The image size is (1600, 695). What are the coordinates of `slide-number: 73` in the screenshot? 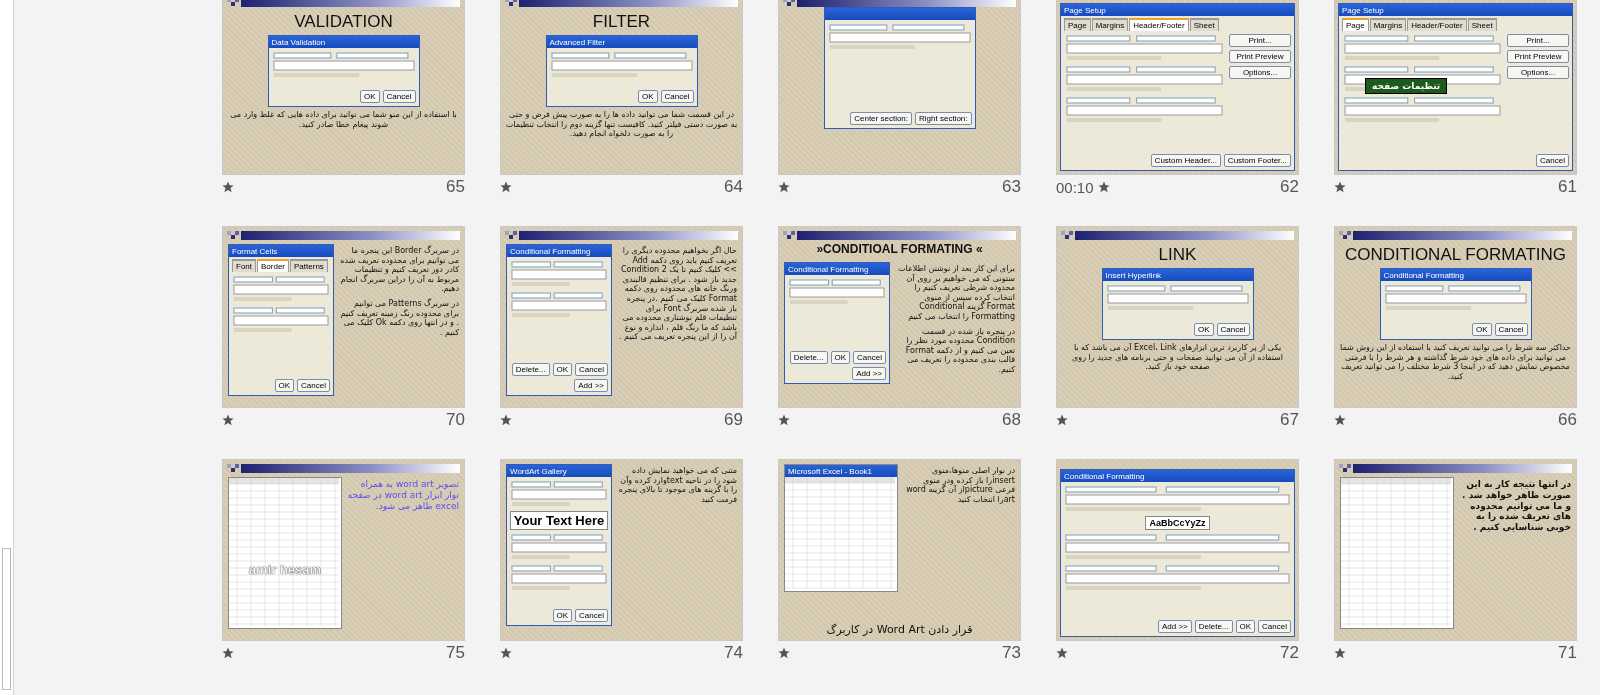 It's located at (1011, 653).